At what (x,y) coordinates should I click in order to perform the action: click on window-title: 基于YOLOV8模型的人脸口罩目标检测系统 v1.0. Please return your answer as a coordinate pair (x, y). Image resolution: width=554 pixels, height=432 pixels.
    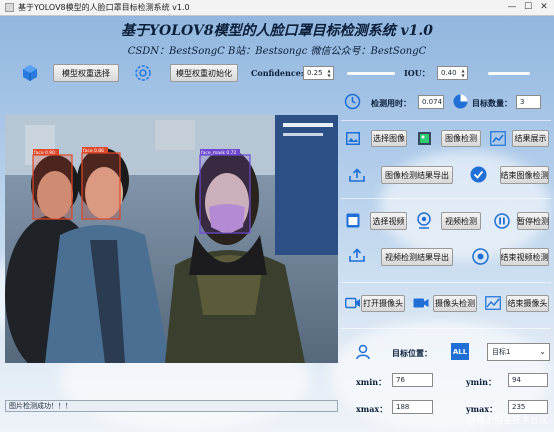
    Looking at the image, I should click on (104, 7).